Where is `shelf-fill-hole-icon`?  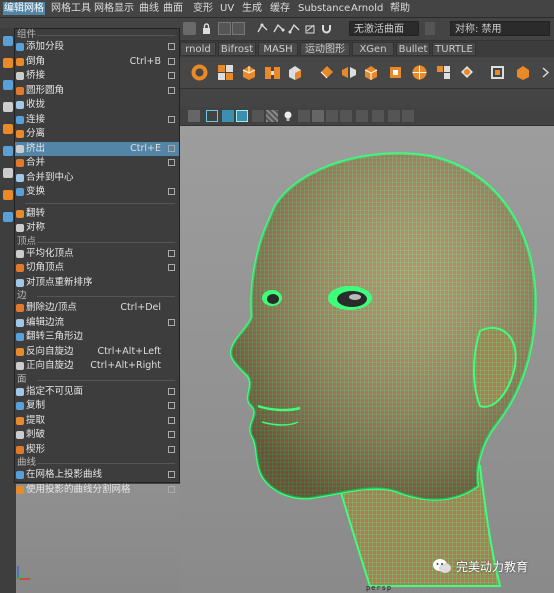
shelf-fill-hole-icon is located at coordinates (443, 72).